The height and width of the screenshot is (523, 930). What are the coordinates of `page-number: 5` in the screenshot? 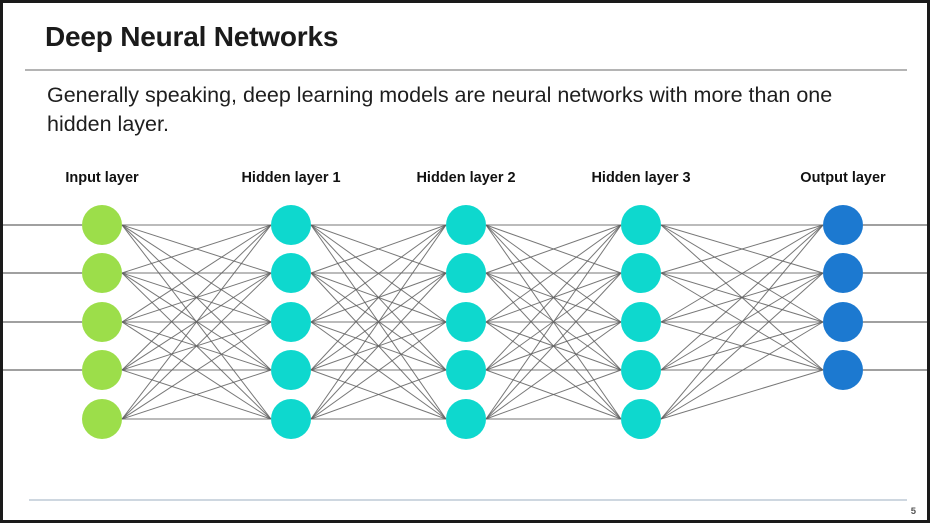 It's located at (913, 511).